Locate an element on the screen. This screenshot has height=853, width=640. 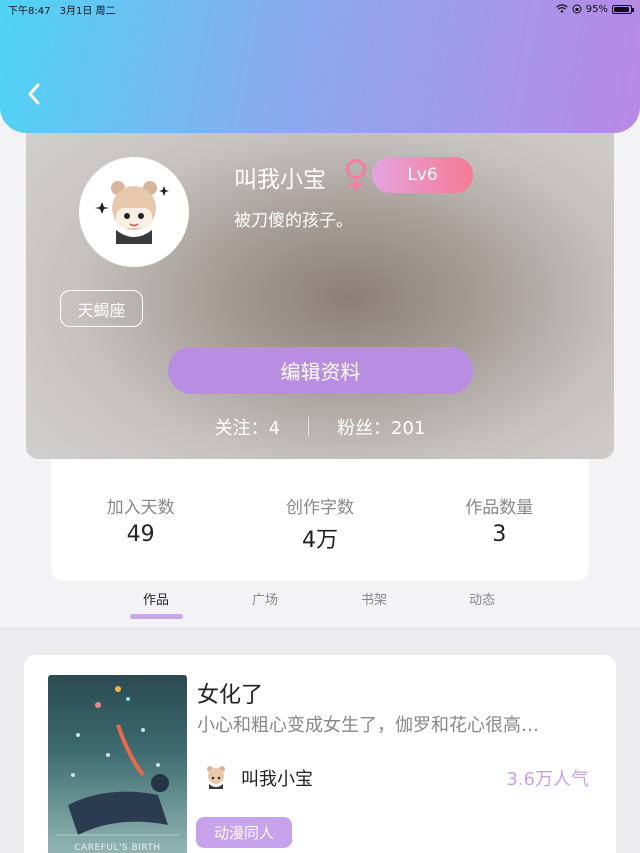
stat-work-count: 作品数量 3 is located at coordinates (499, 537).